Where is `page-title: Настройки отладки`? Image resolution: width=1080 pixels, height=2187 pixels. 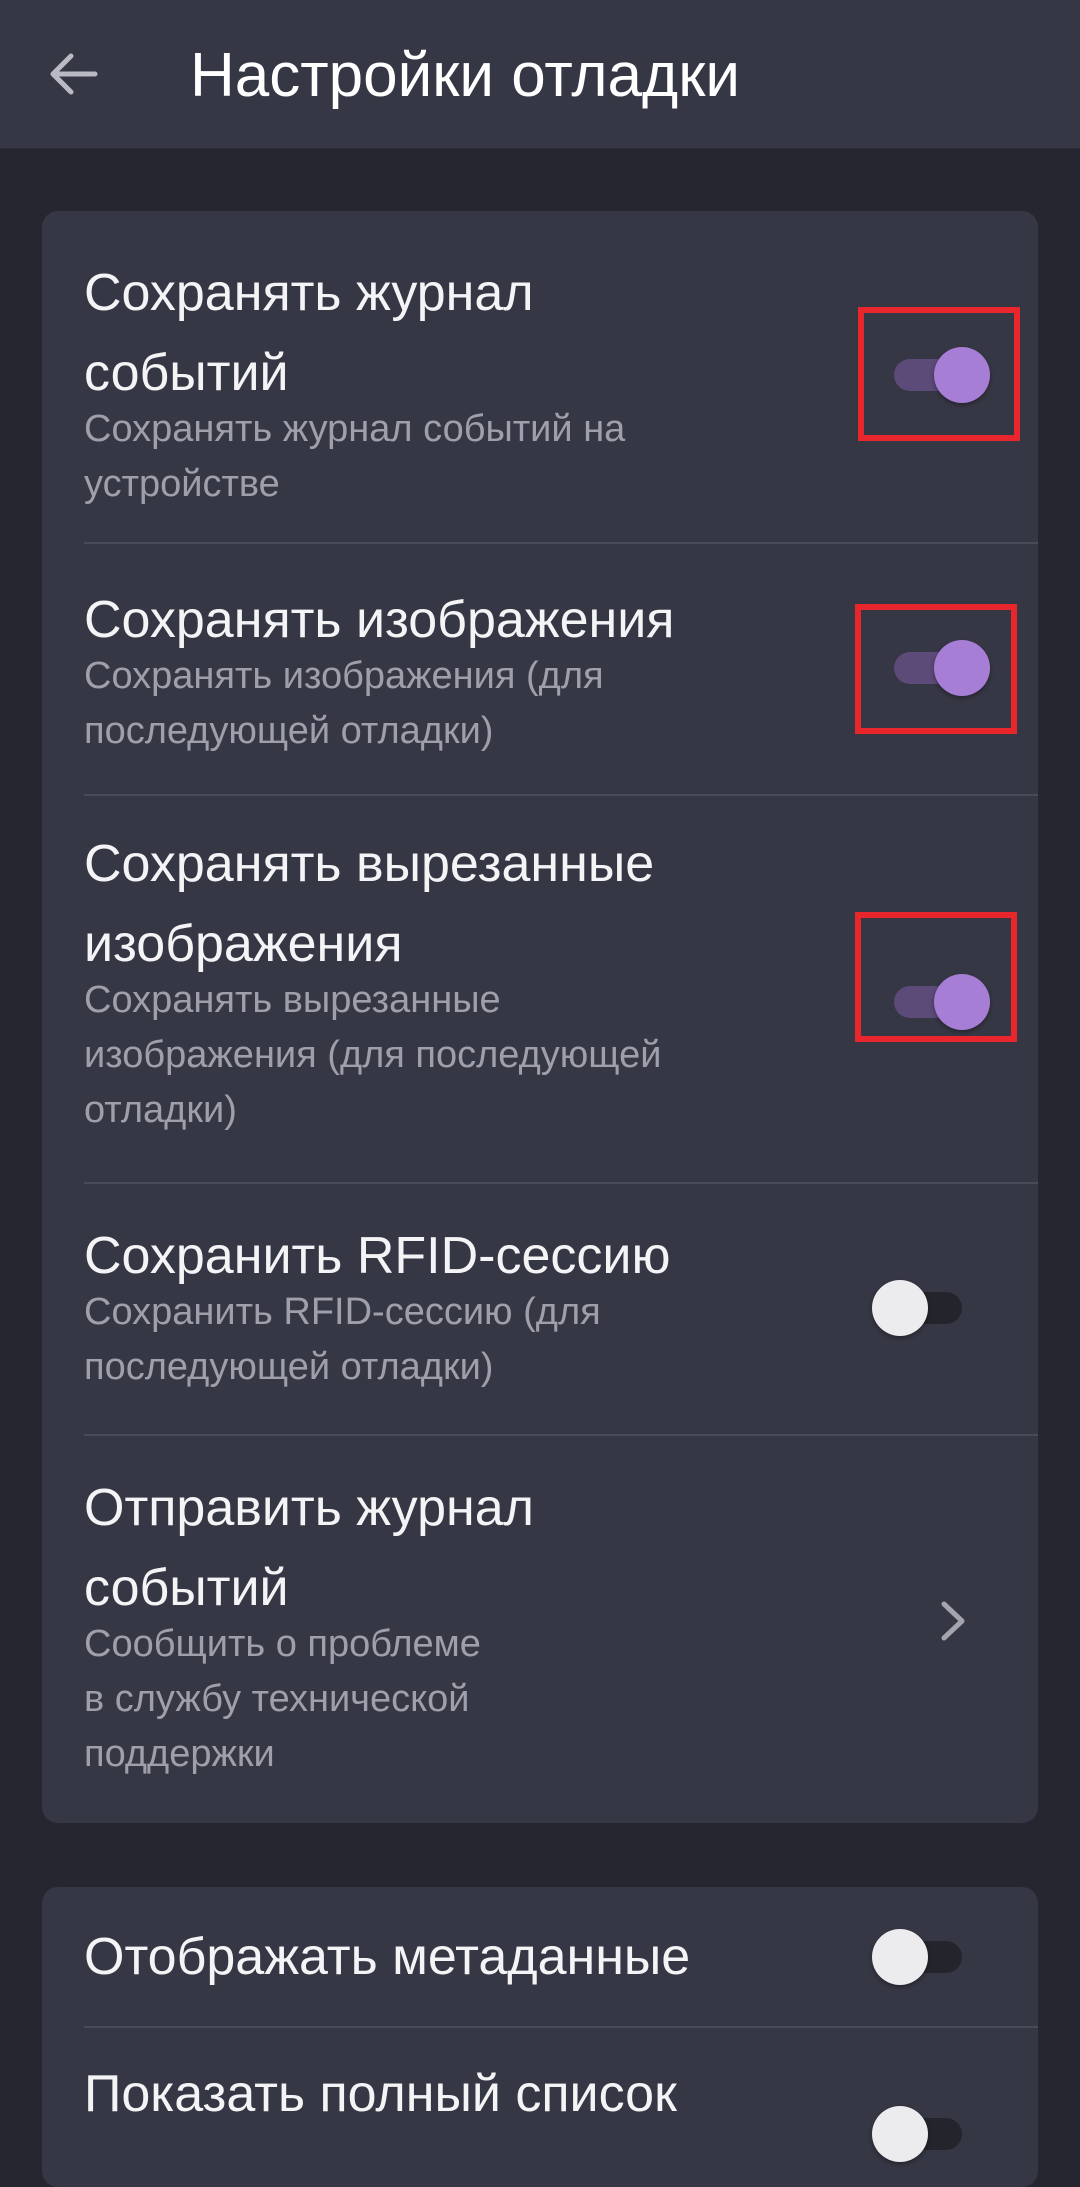 page-title: Настройки отладки is located at coordinates (465, 75).